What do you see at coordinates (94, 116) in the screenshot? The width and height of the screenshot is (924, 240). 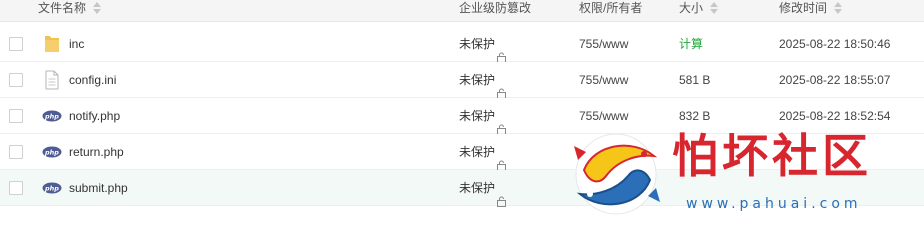 I see `file-name-link: notify.php` at bounding box center [94, 116].